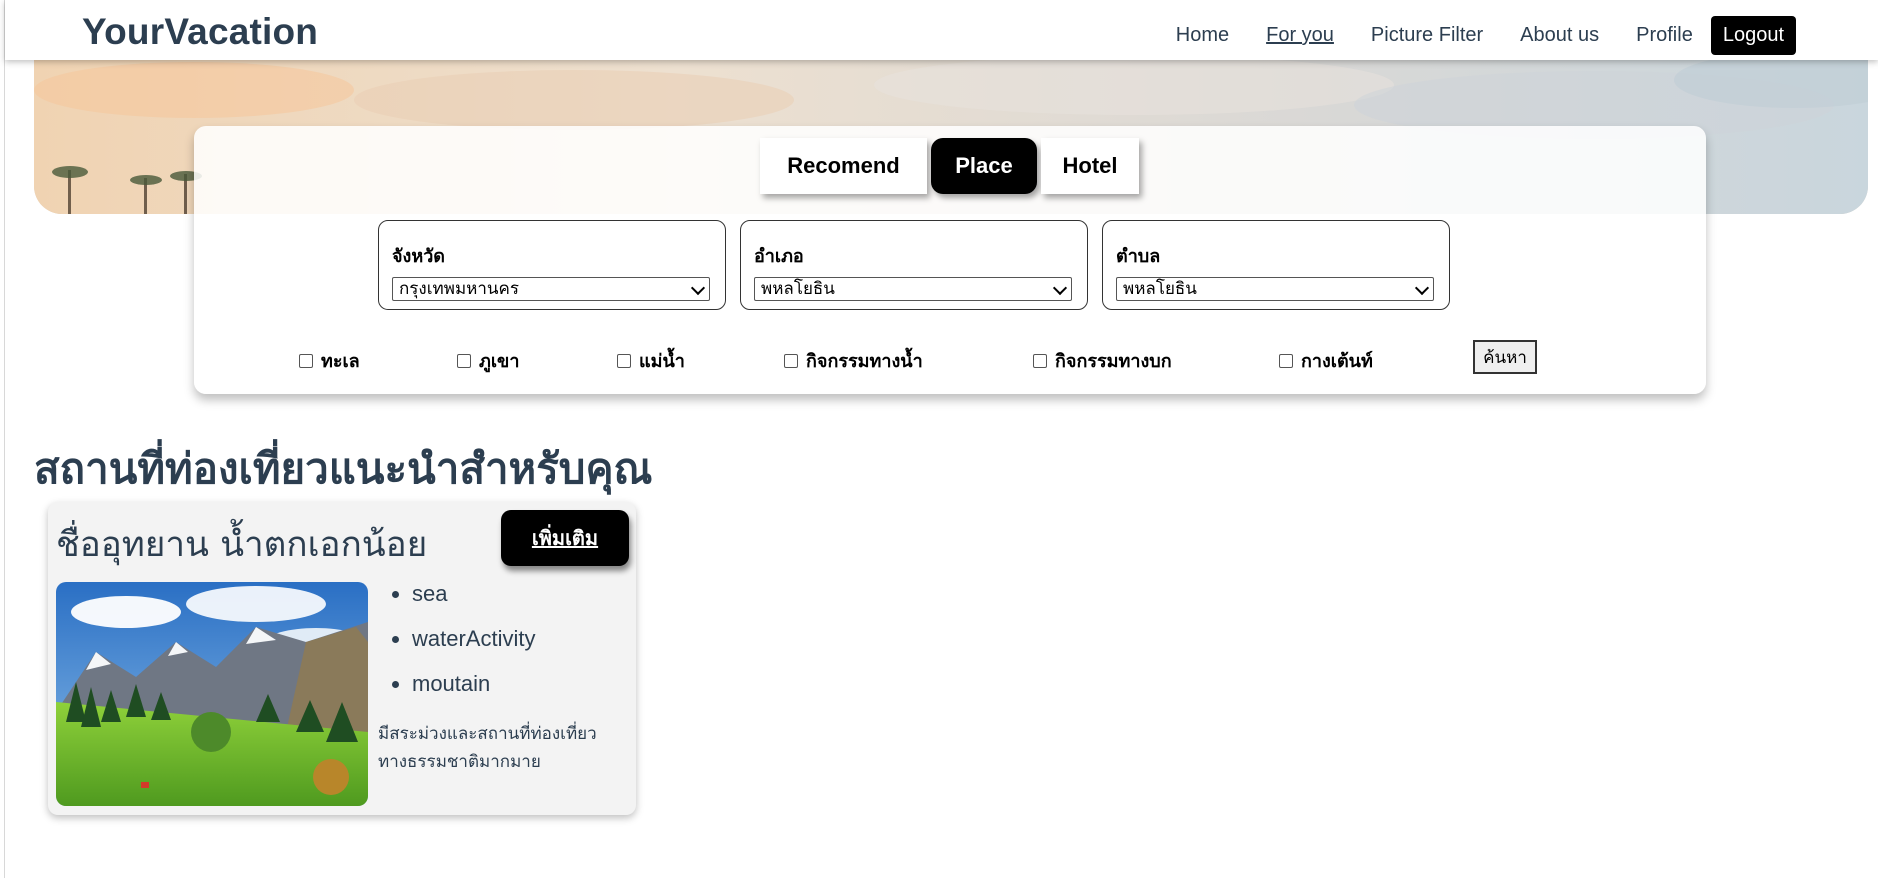 The height and width of the screenshot is (878, 1878). Describe the element at coordinates (340, 361) in the screenshot. I see `checkbox-sea-label: ทะเล` at that location.